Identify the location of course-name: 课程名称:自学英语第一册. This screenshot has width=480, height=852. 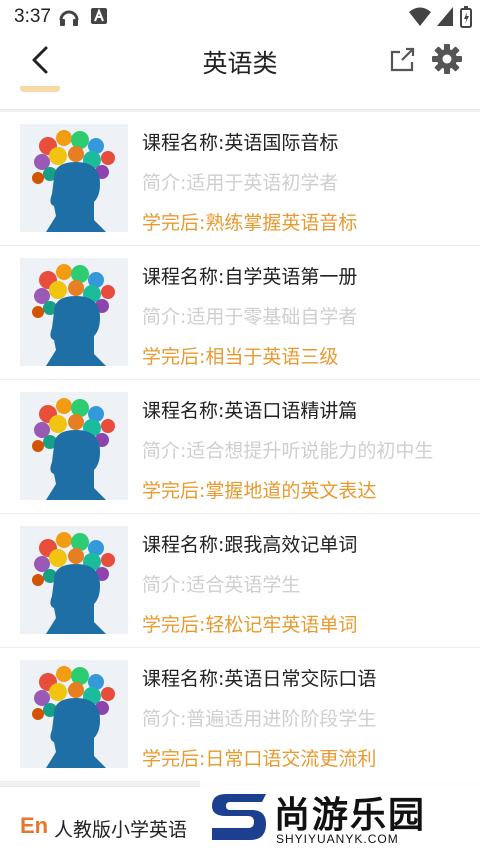
(250, 277).